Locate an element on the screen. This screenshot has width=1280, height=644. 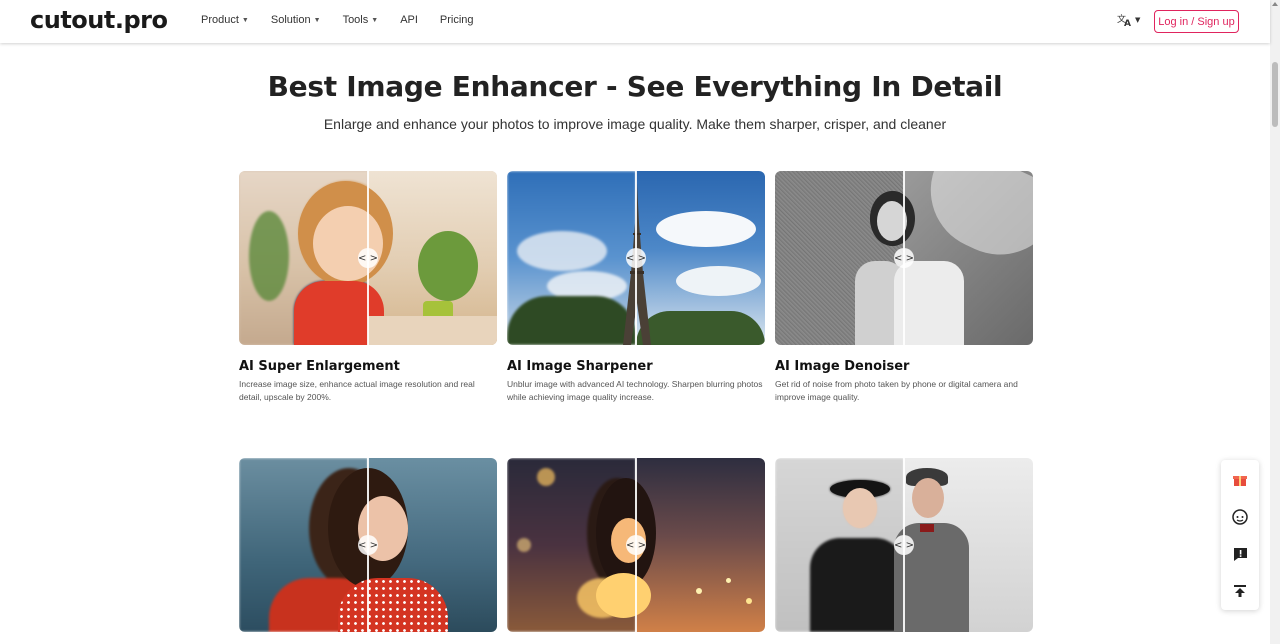
language-selector: 文 A ▼ is located at coordinates (1128, 20).